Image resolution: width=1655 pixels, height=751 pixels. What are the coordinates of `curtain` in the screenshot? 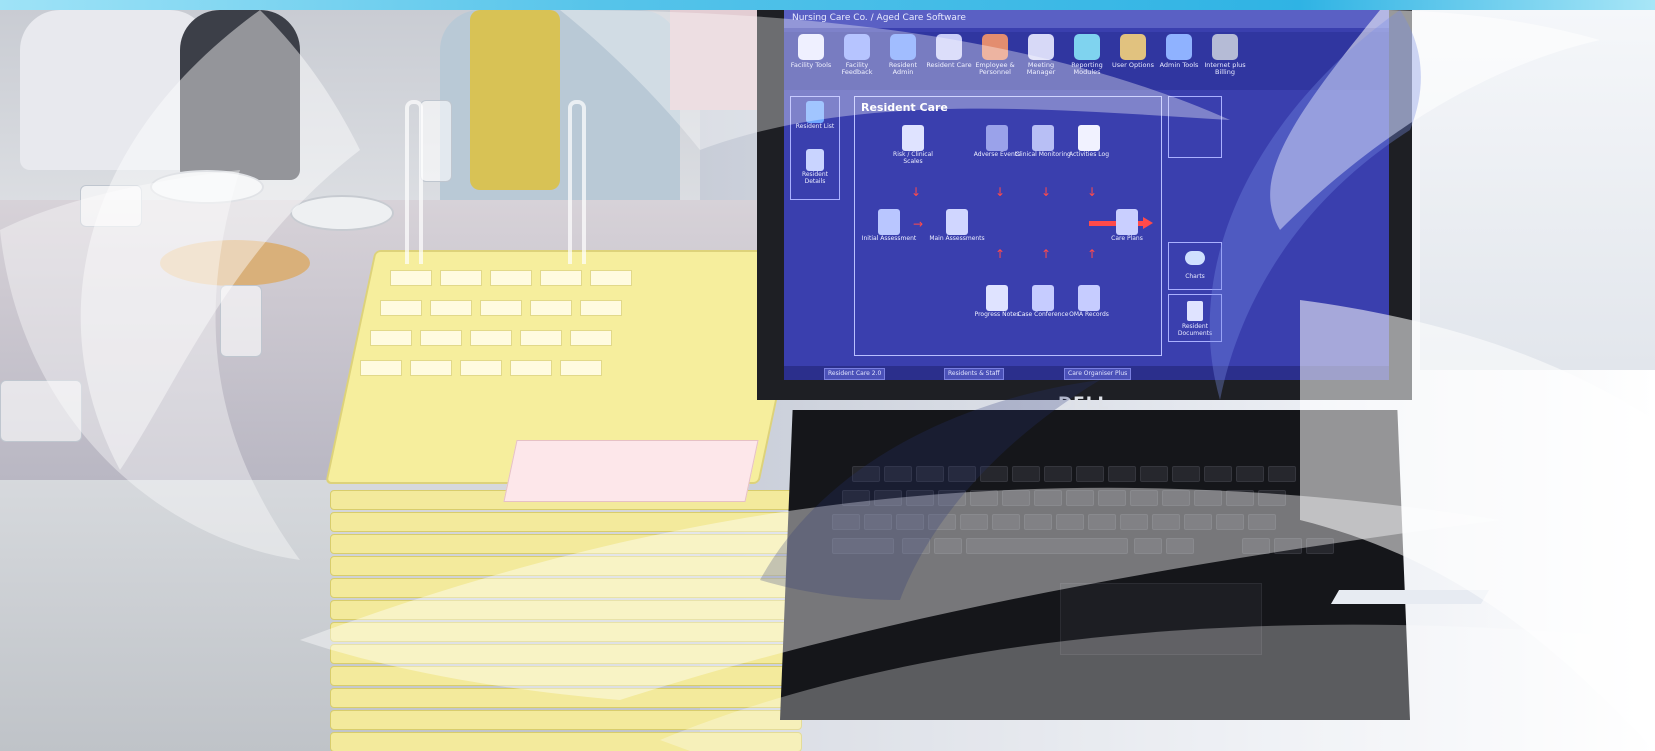 It's located at (715, 60).